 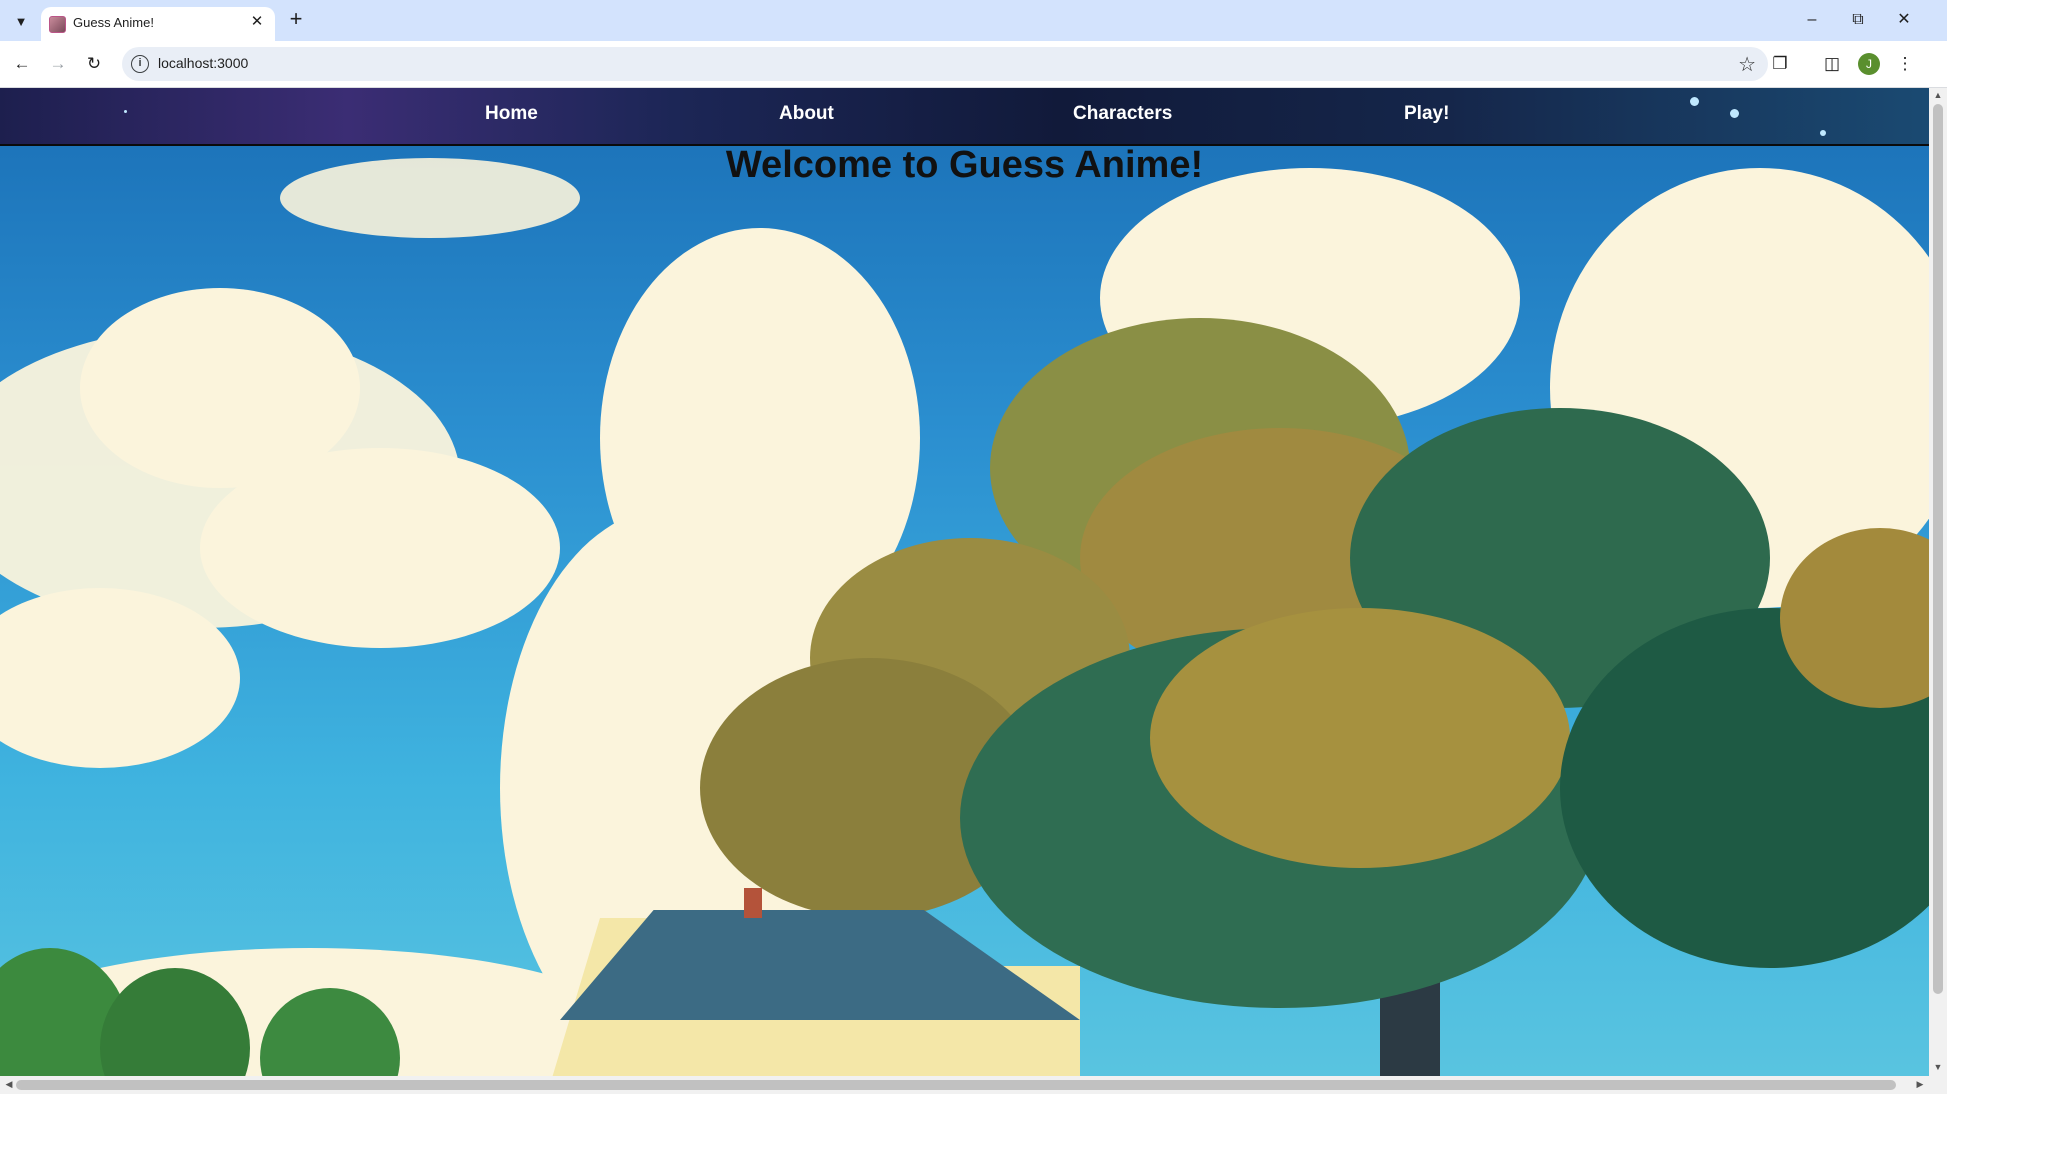 I want to click on nav-characters: Characters, so click(x=1122, y=114).